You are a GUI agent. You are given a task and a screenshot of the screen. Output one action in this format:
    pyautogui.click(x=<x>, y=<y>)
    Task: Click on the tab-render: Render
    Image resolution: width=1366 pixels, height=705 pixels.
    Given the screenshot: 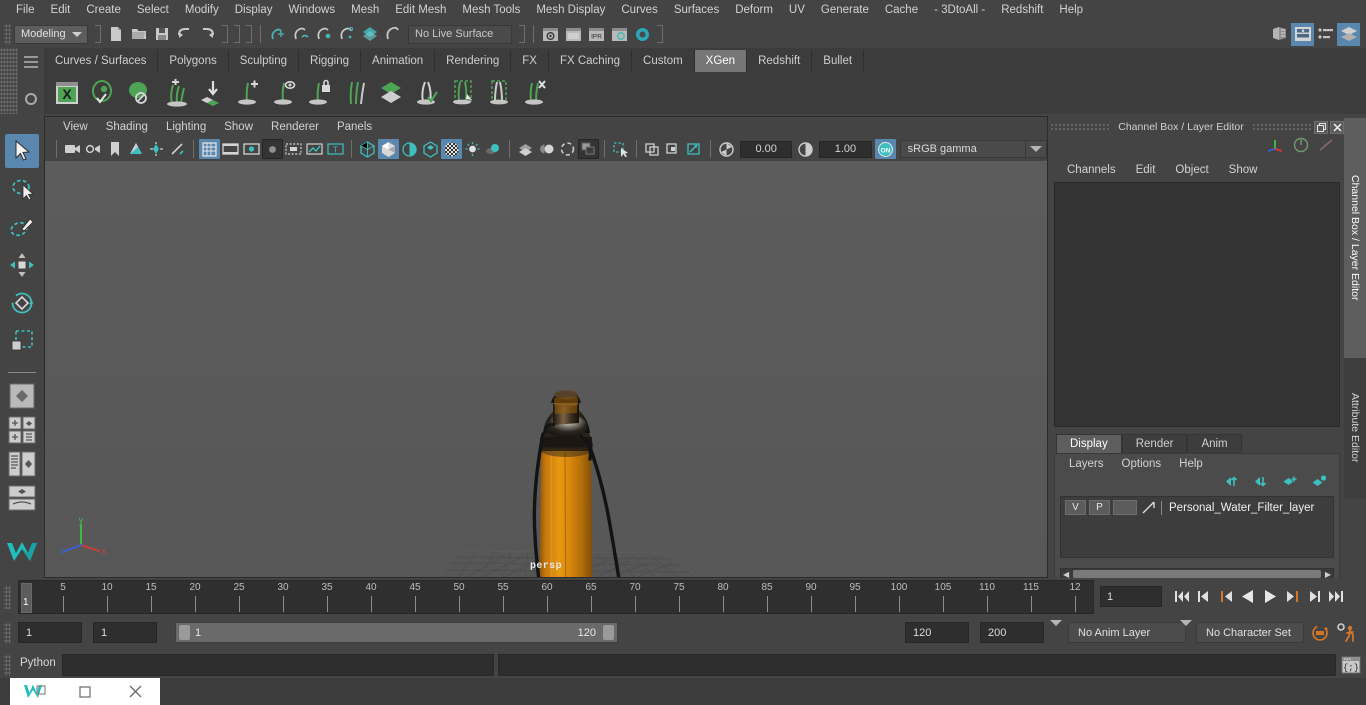 What is the action you would take?
    pyautogui.click(x=1154, y=443)
    